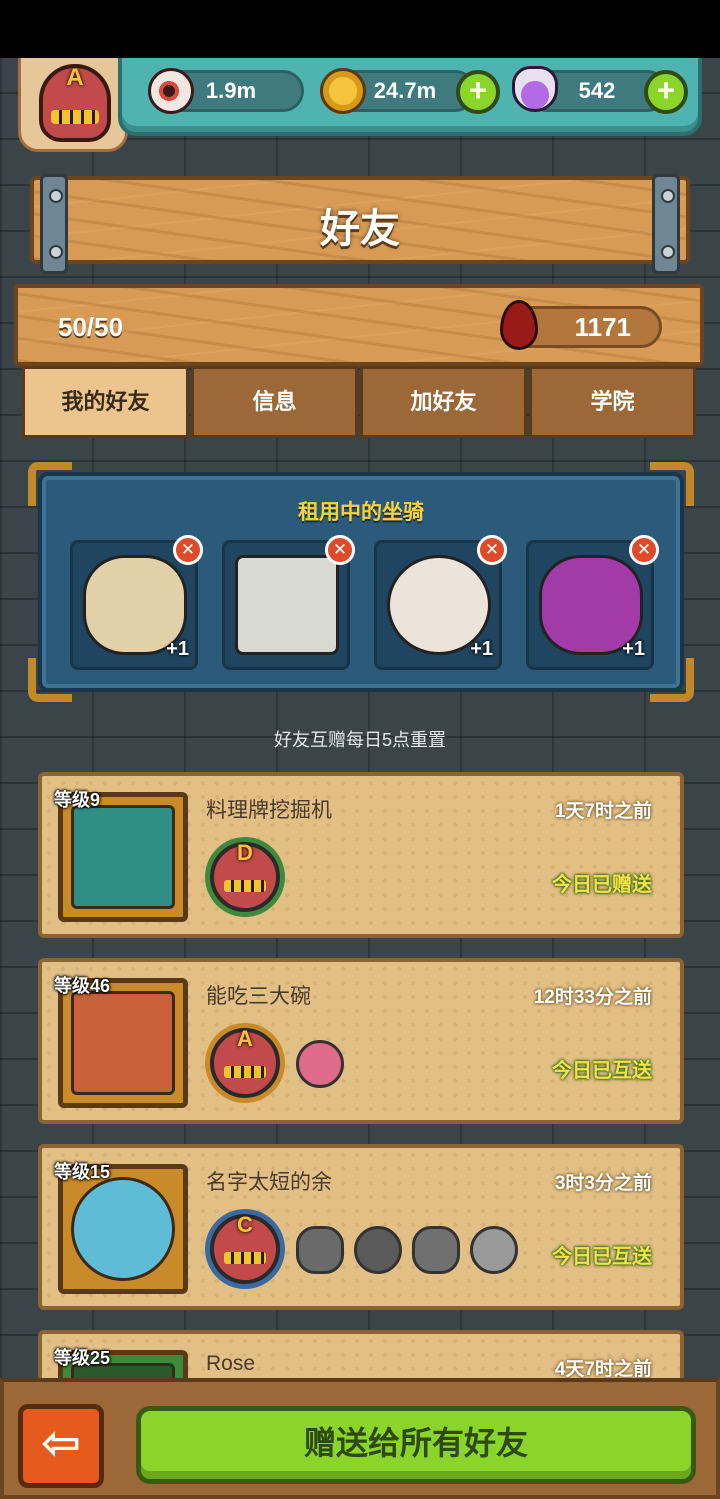 This screenshot has width=720, height=1499. I want to click on resource-bar: 1.9m 24.7m + 542 +, so click(410, 97).